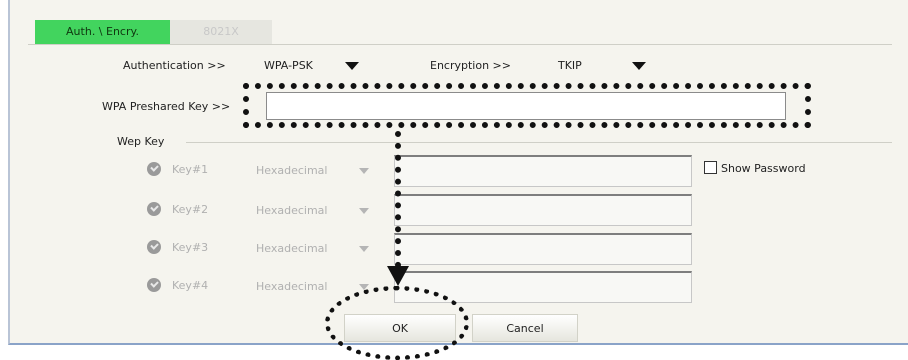  What do you see at coordinates (288, 65) in the screenshot?
I see `authentication-select: WPA-PSK` at bounding box center [288, 65].